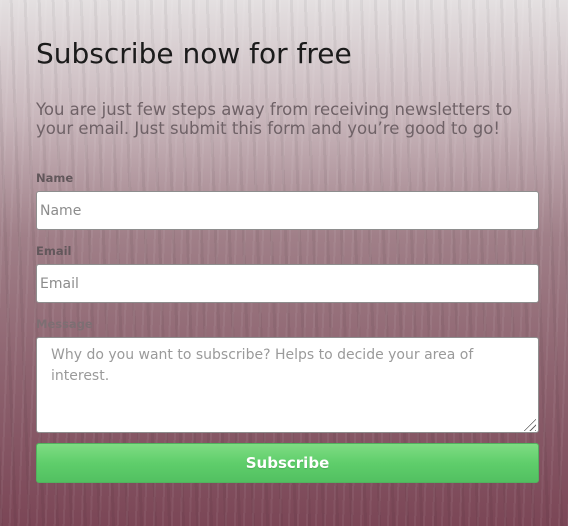  Describe the element at coordinates (55, 178) in the screenshot. I see `name-label: Name` at that location.